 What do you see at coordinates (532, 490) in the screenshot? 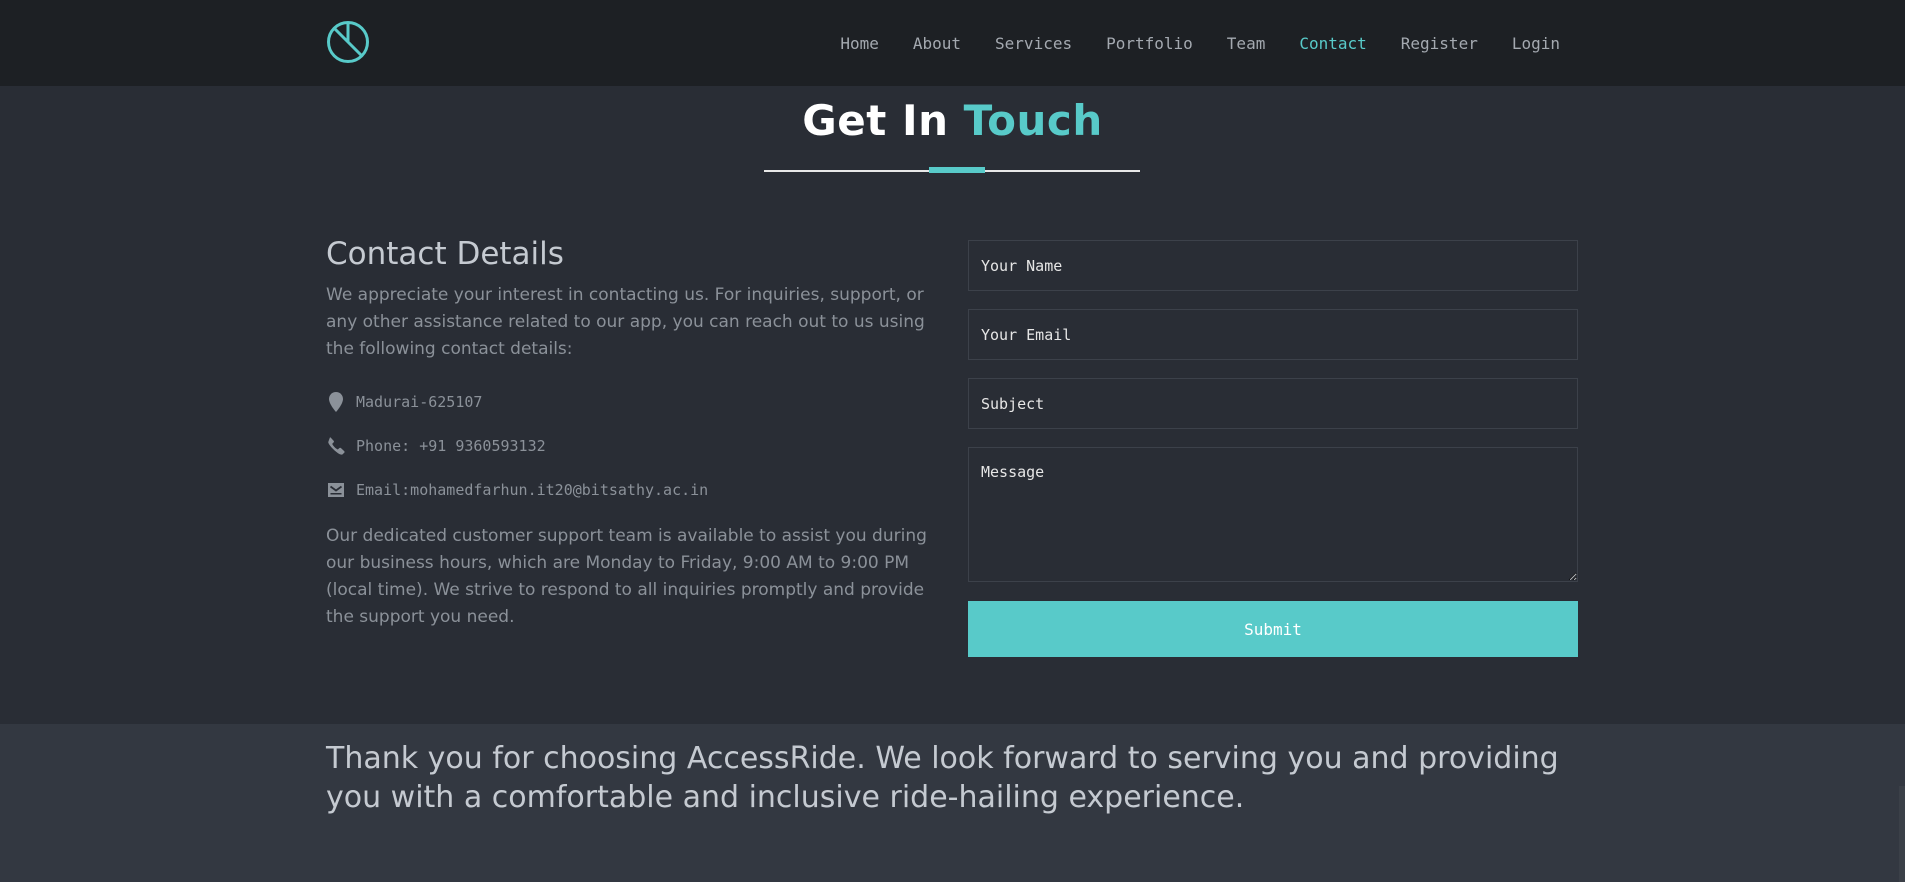
I see `email-text: Email:mohamedfarhun.it20@bitsathy.ac.in` at bounding box center [532, 490].